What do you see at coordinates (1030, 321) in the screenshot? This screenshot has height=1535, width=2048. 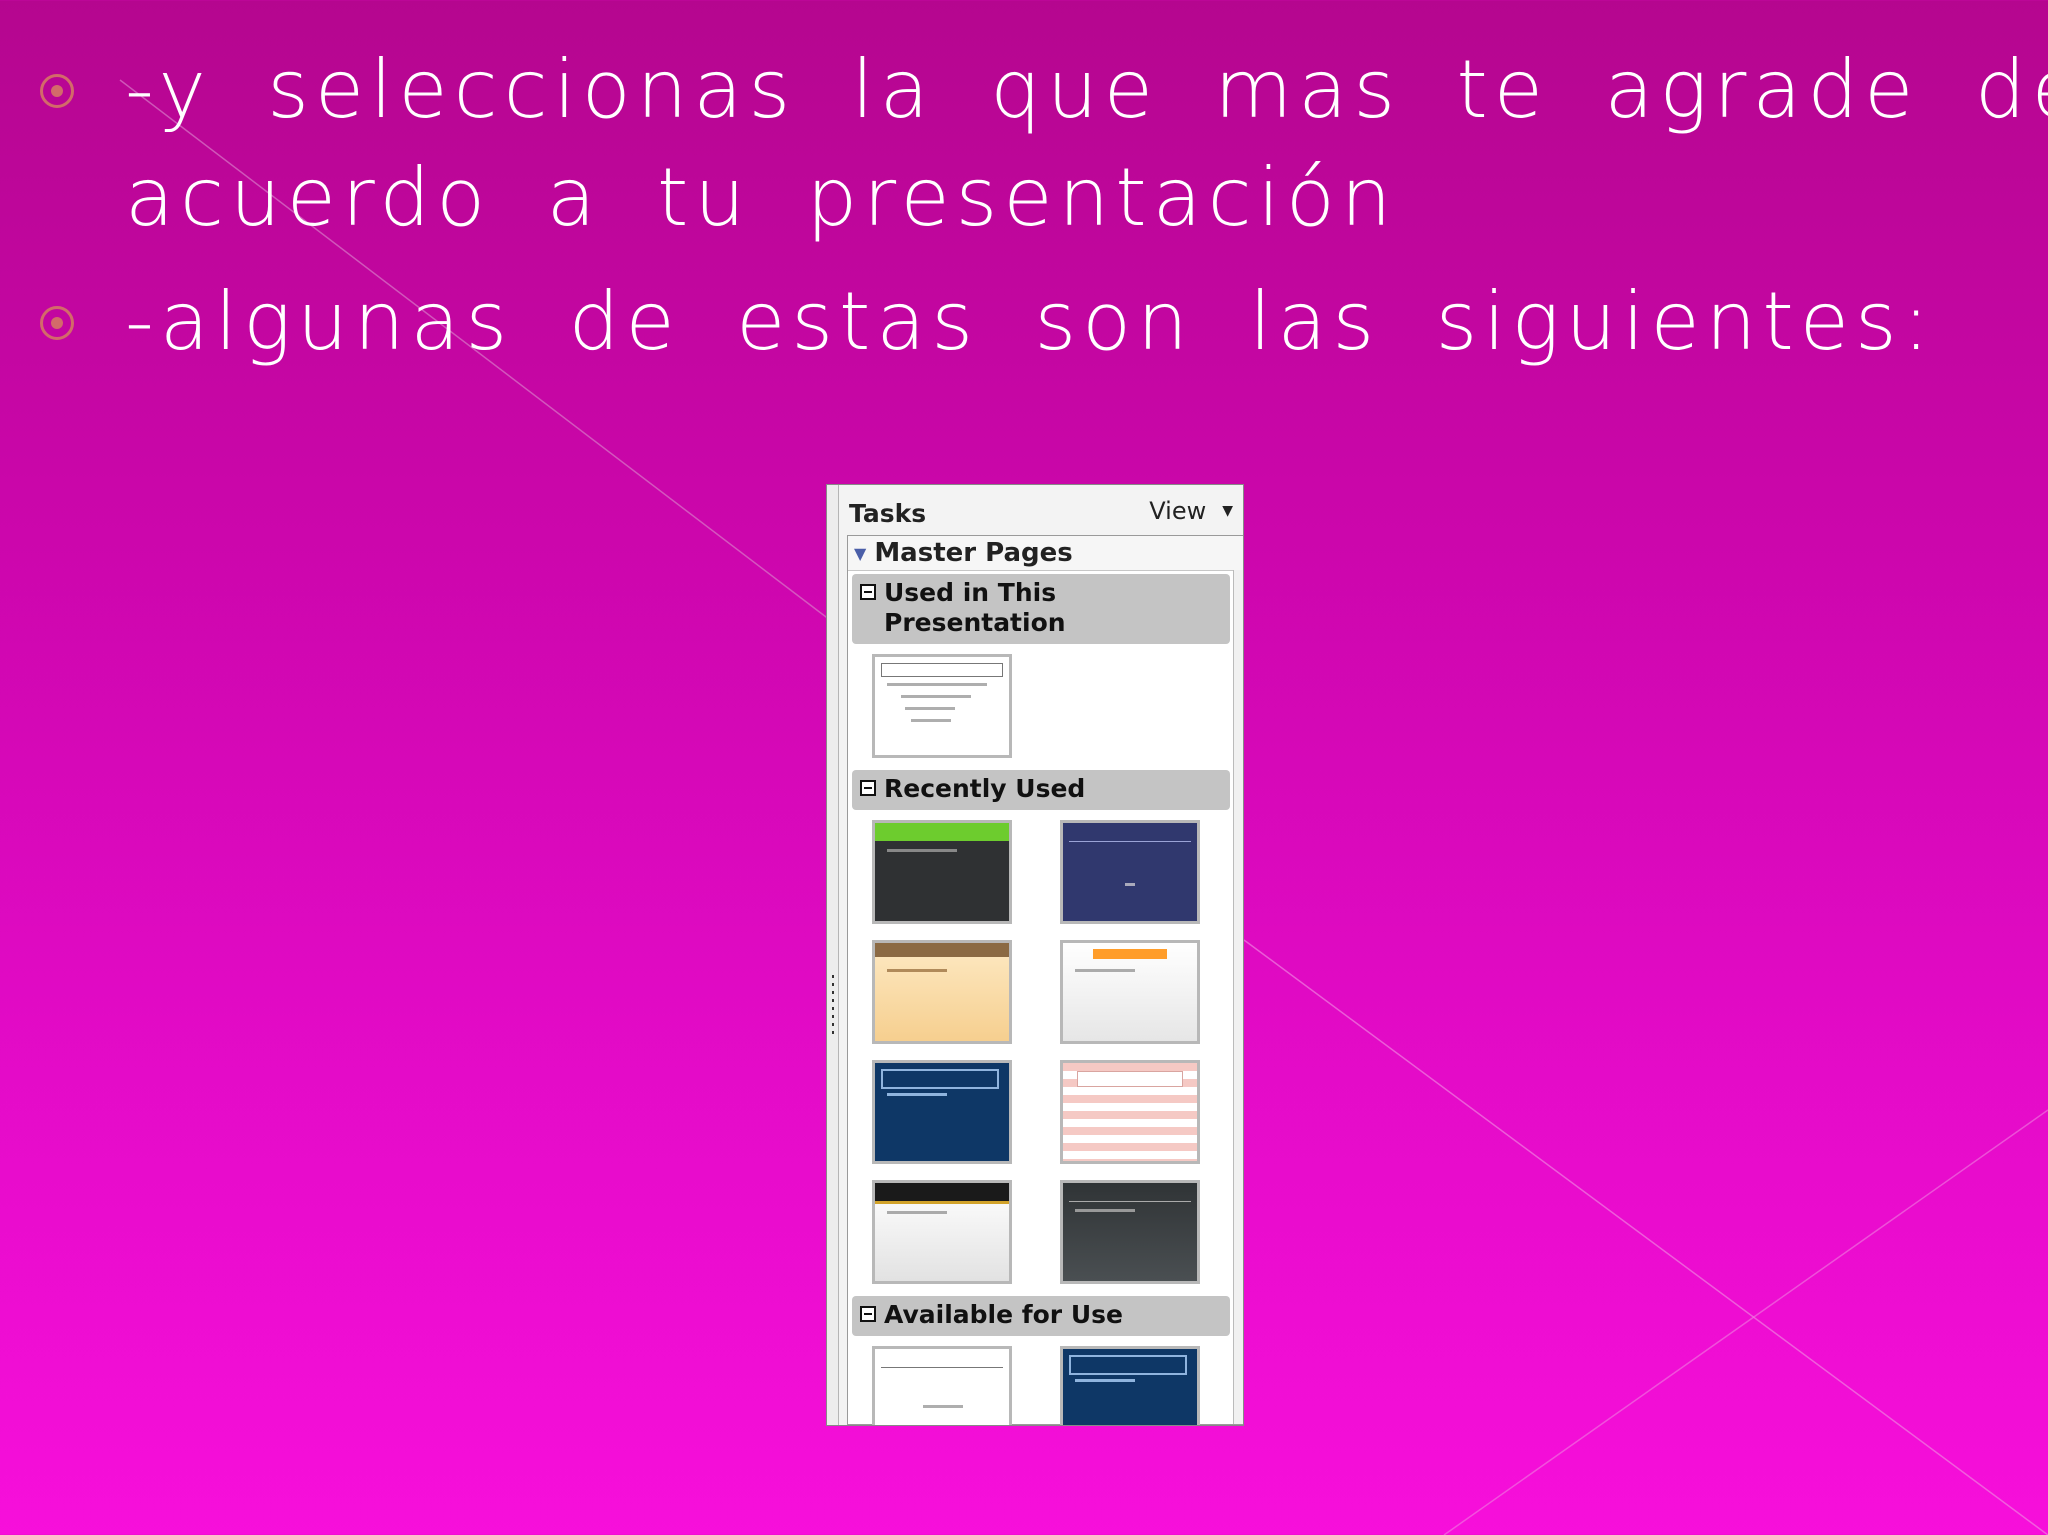 I see `bullet-2-line-1: -algunas de estas son las siguientes:` at bounding box center [1030, 321].